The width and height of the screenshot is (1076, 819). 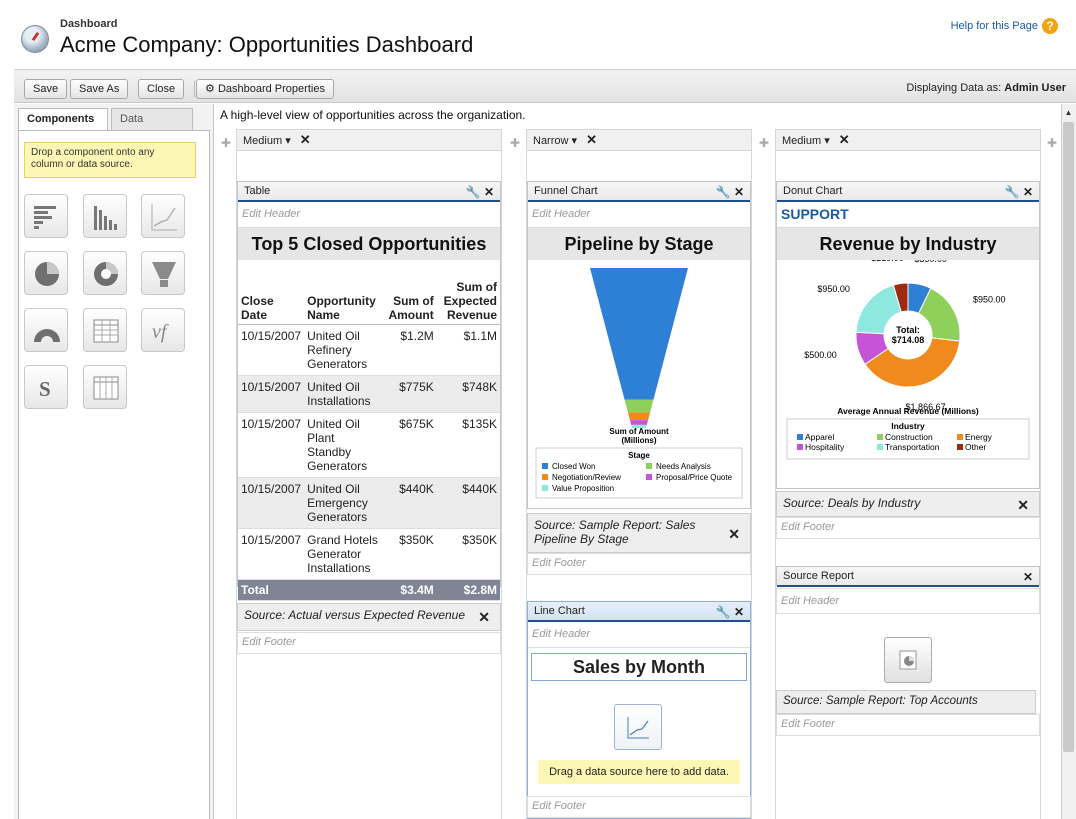 What do you see at coordinates (819, 437) in the screenshot?
I see `legend-item: Apparel` at bounding box center [819, 437].